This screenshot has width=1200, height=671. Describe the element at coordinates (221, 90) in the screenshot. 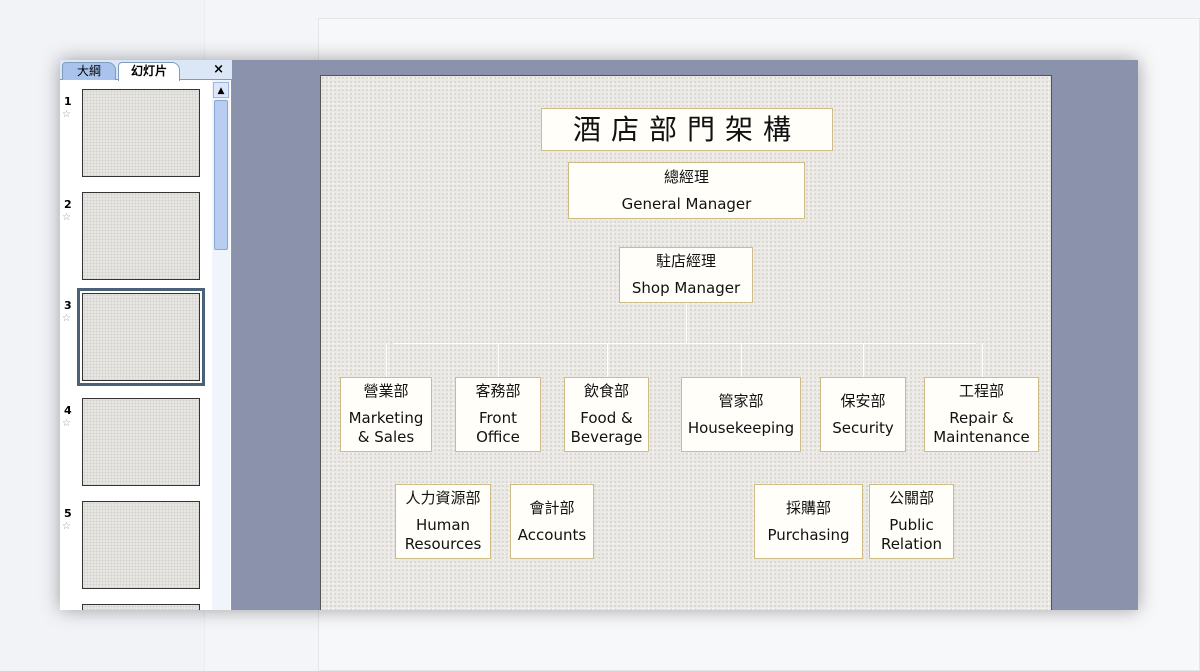

I see `scroll-up-icon: ▲` at that location.